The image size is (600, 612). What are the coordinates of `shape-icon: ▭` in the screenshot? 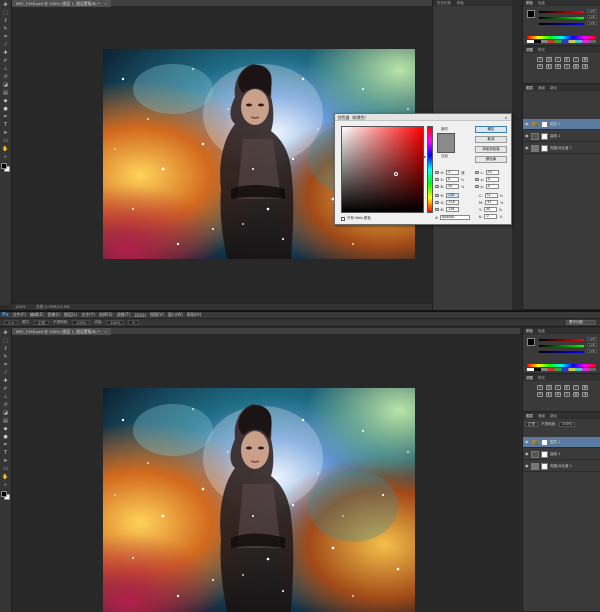 It's located at (6, 140).